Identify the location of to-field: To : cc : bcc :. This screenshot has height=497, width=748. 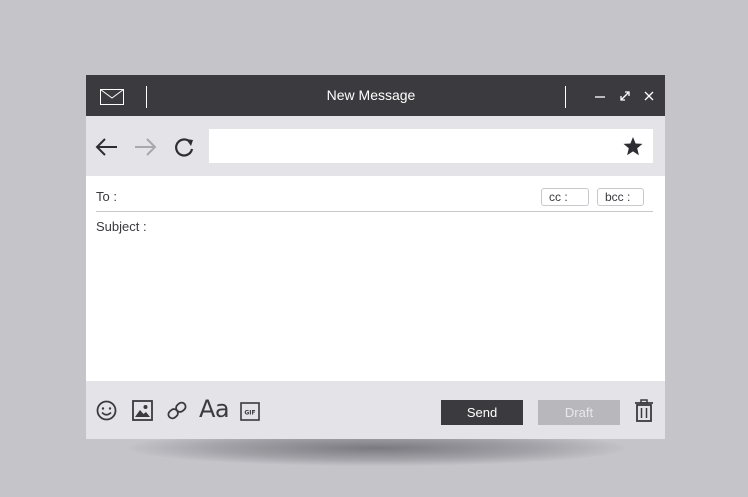
(374, 194).